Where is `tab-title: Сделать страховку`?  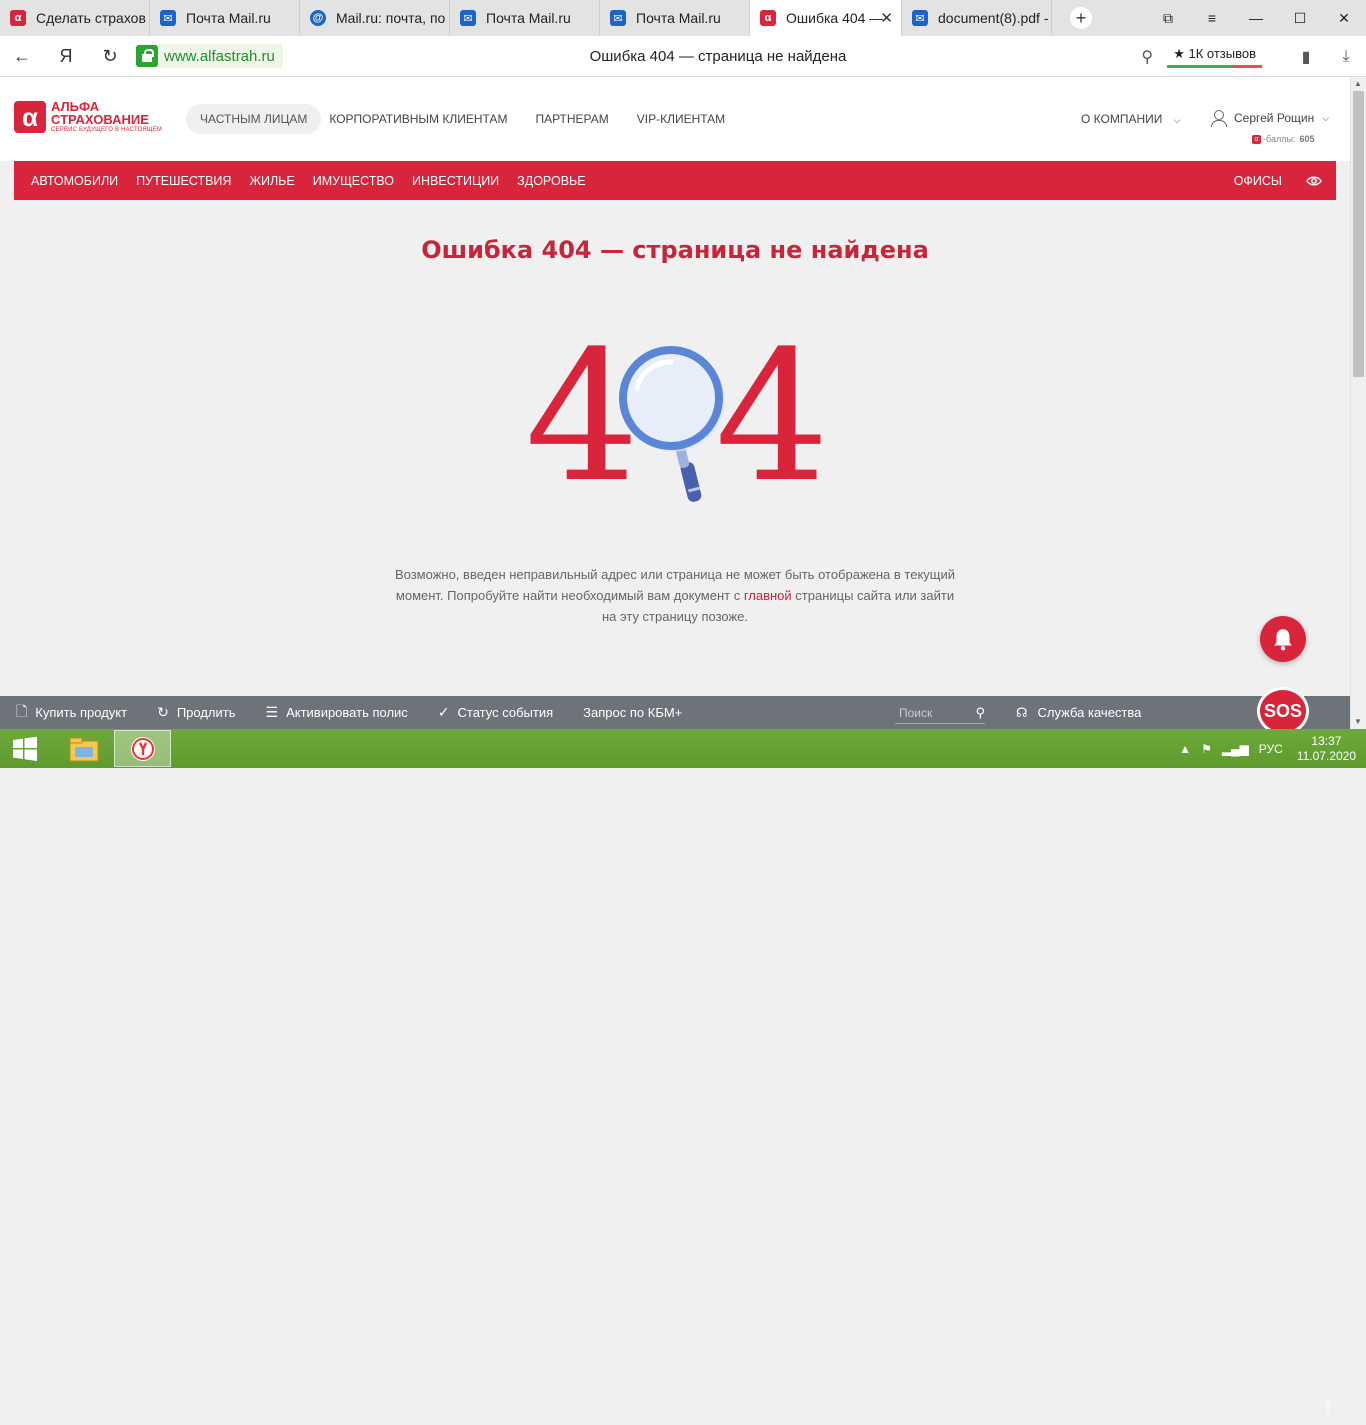 tab-title: Сделать страховку is located at coordinates (91, 18).